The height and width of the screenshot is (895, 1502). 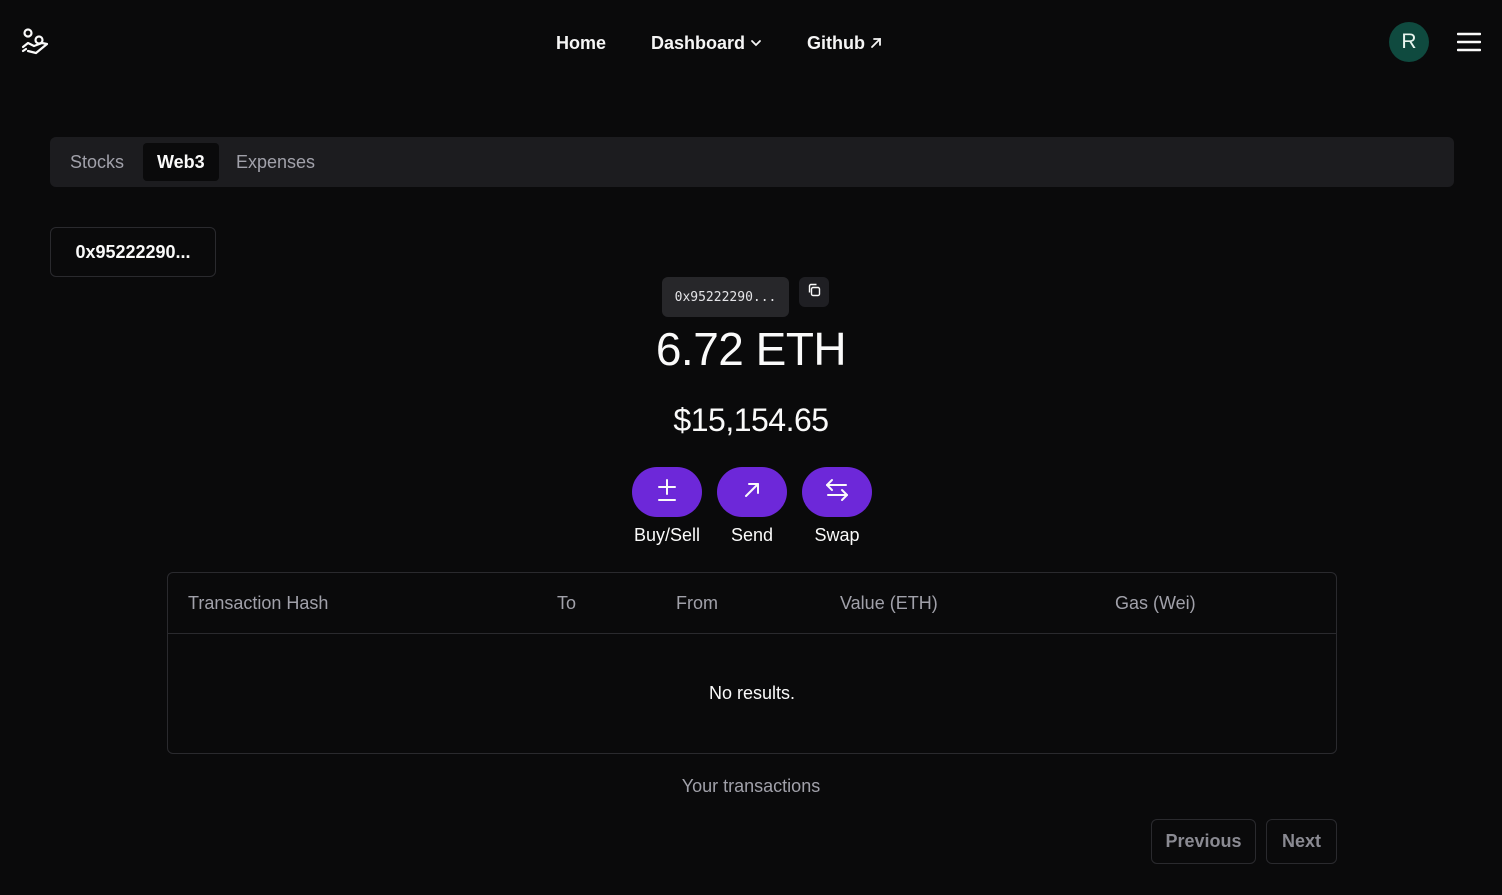 I want to click on copy-icon, so click(x=814, y=292).